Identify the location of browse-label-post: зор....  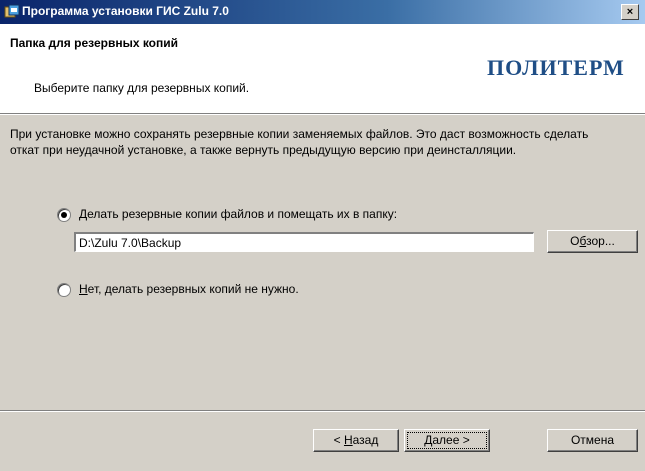
(600, 241).